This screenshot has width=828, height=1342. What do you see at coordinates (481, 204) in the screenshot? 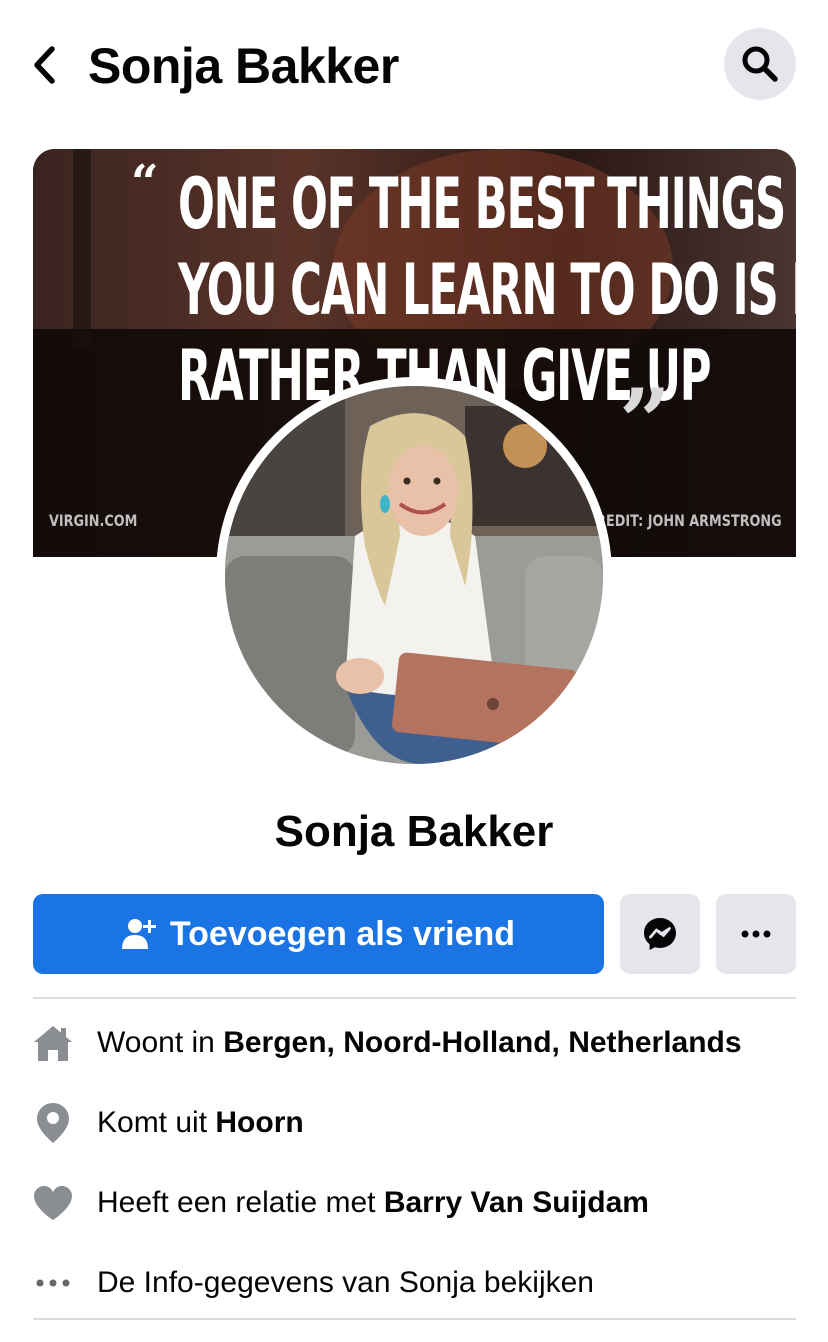
I see `cover-quote-line-1: ONE OF THE BEST THINGS` at bounding box center [481, 204].